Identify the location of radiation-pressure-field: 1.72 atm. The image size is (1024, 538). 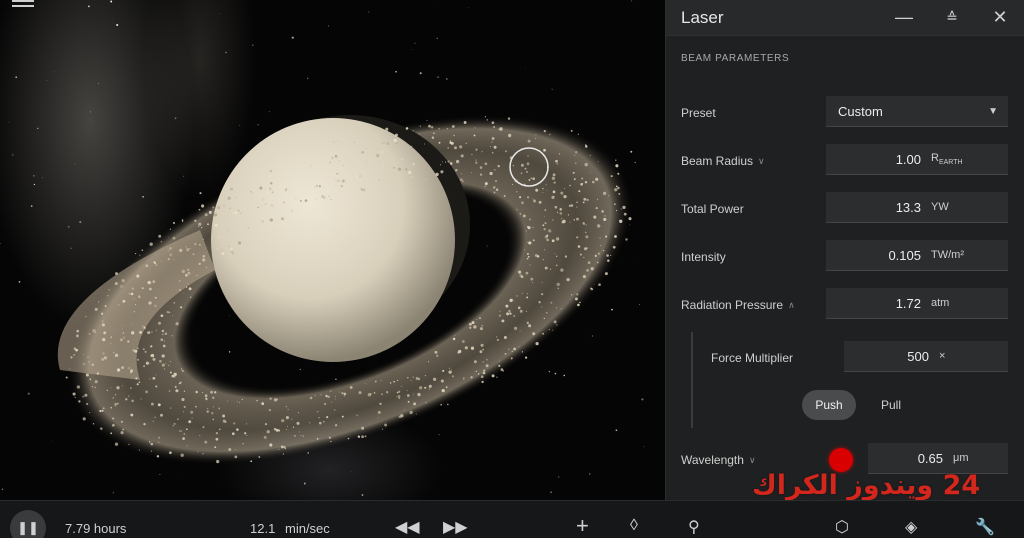
(917, 303).